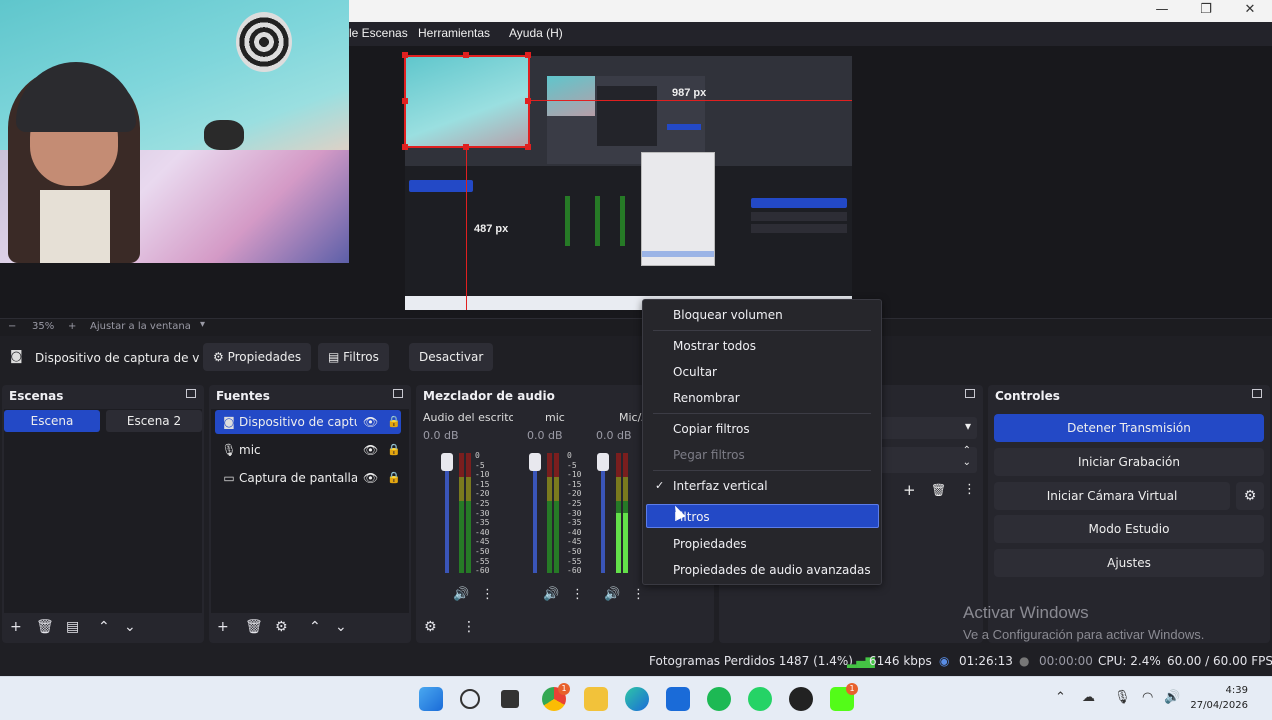  Describe the element at coordinates (257, 357) in the screenshot. I see `properties-button: ⚙ Propiedades` at that location.